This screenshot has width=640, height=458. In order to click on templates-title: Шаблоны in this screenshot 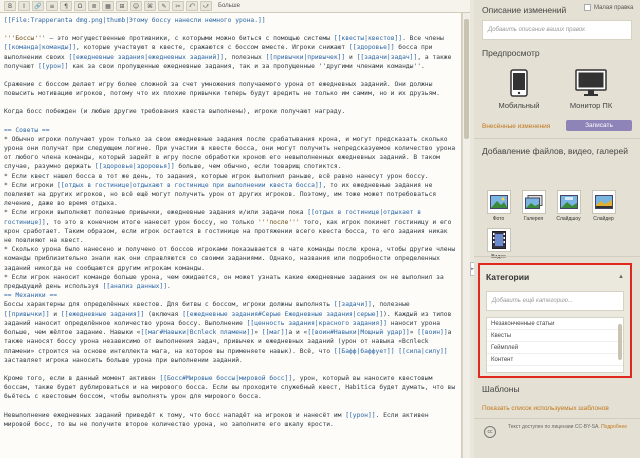, I will do `click(501, 389)`.